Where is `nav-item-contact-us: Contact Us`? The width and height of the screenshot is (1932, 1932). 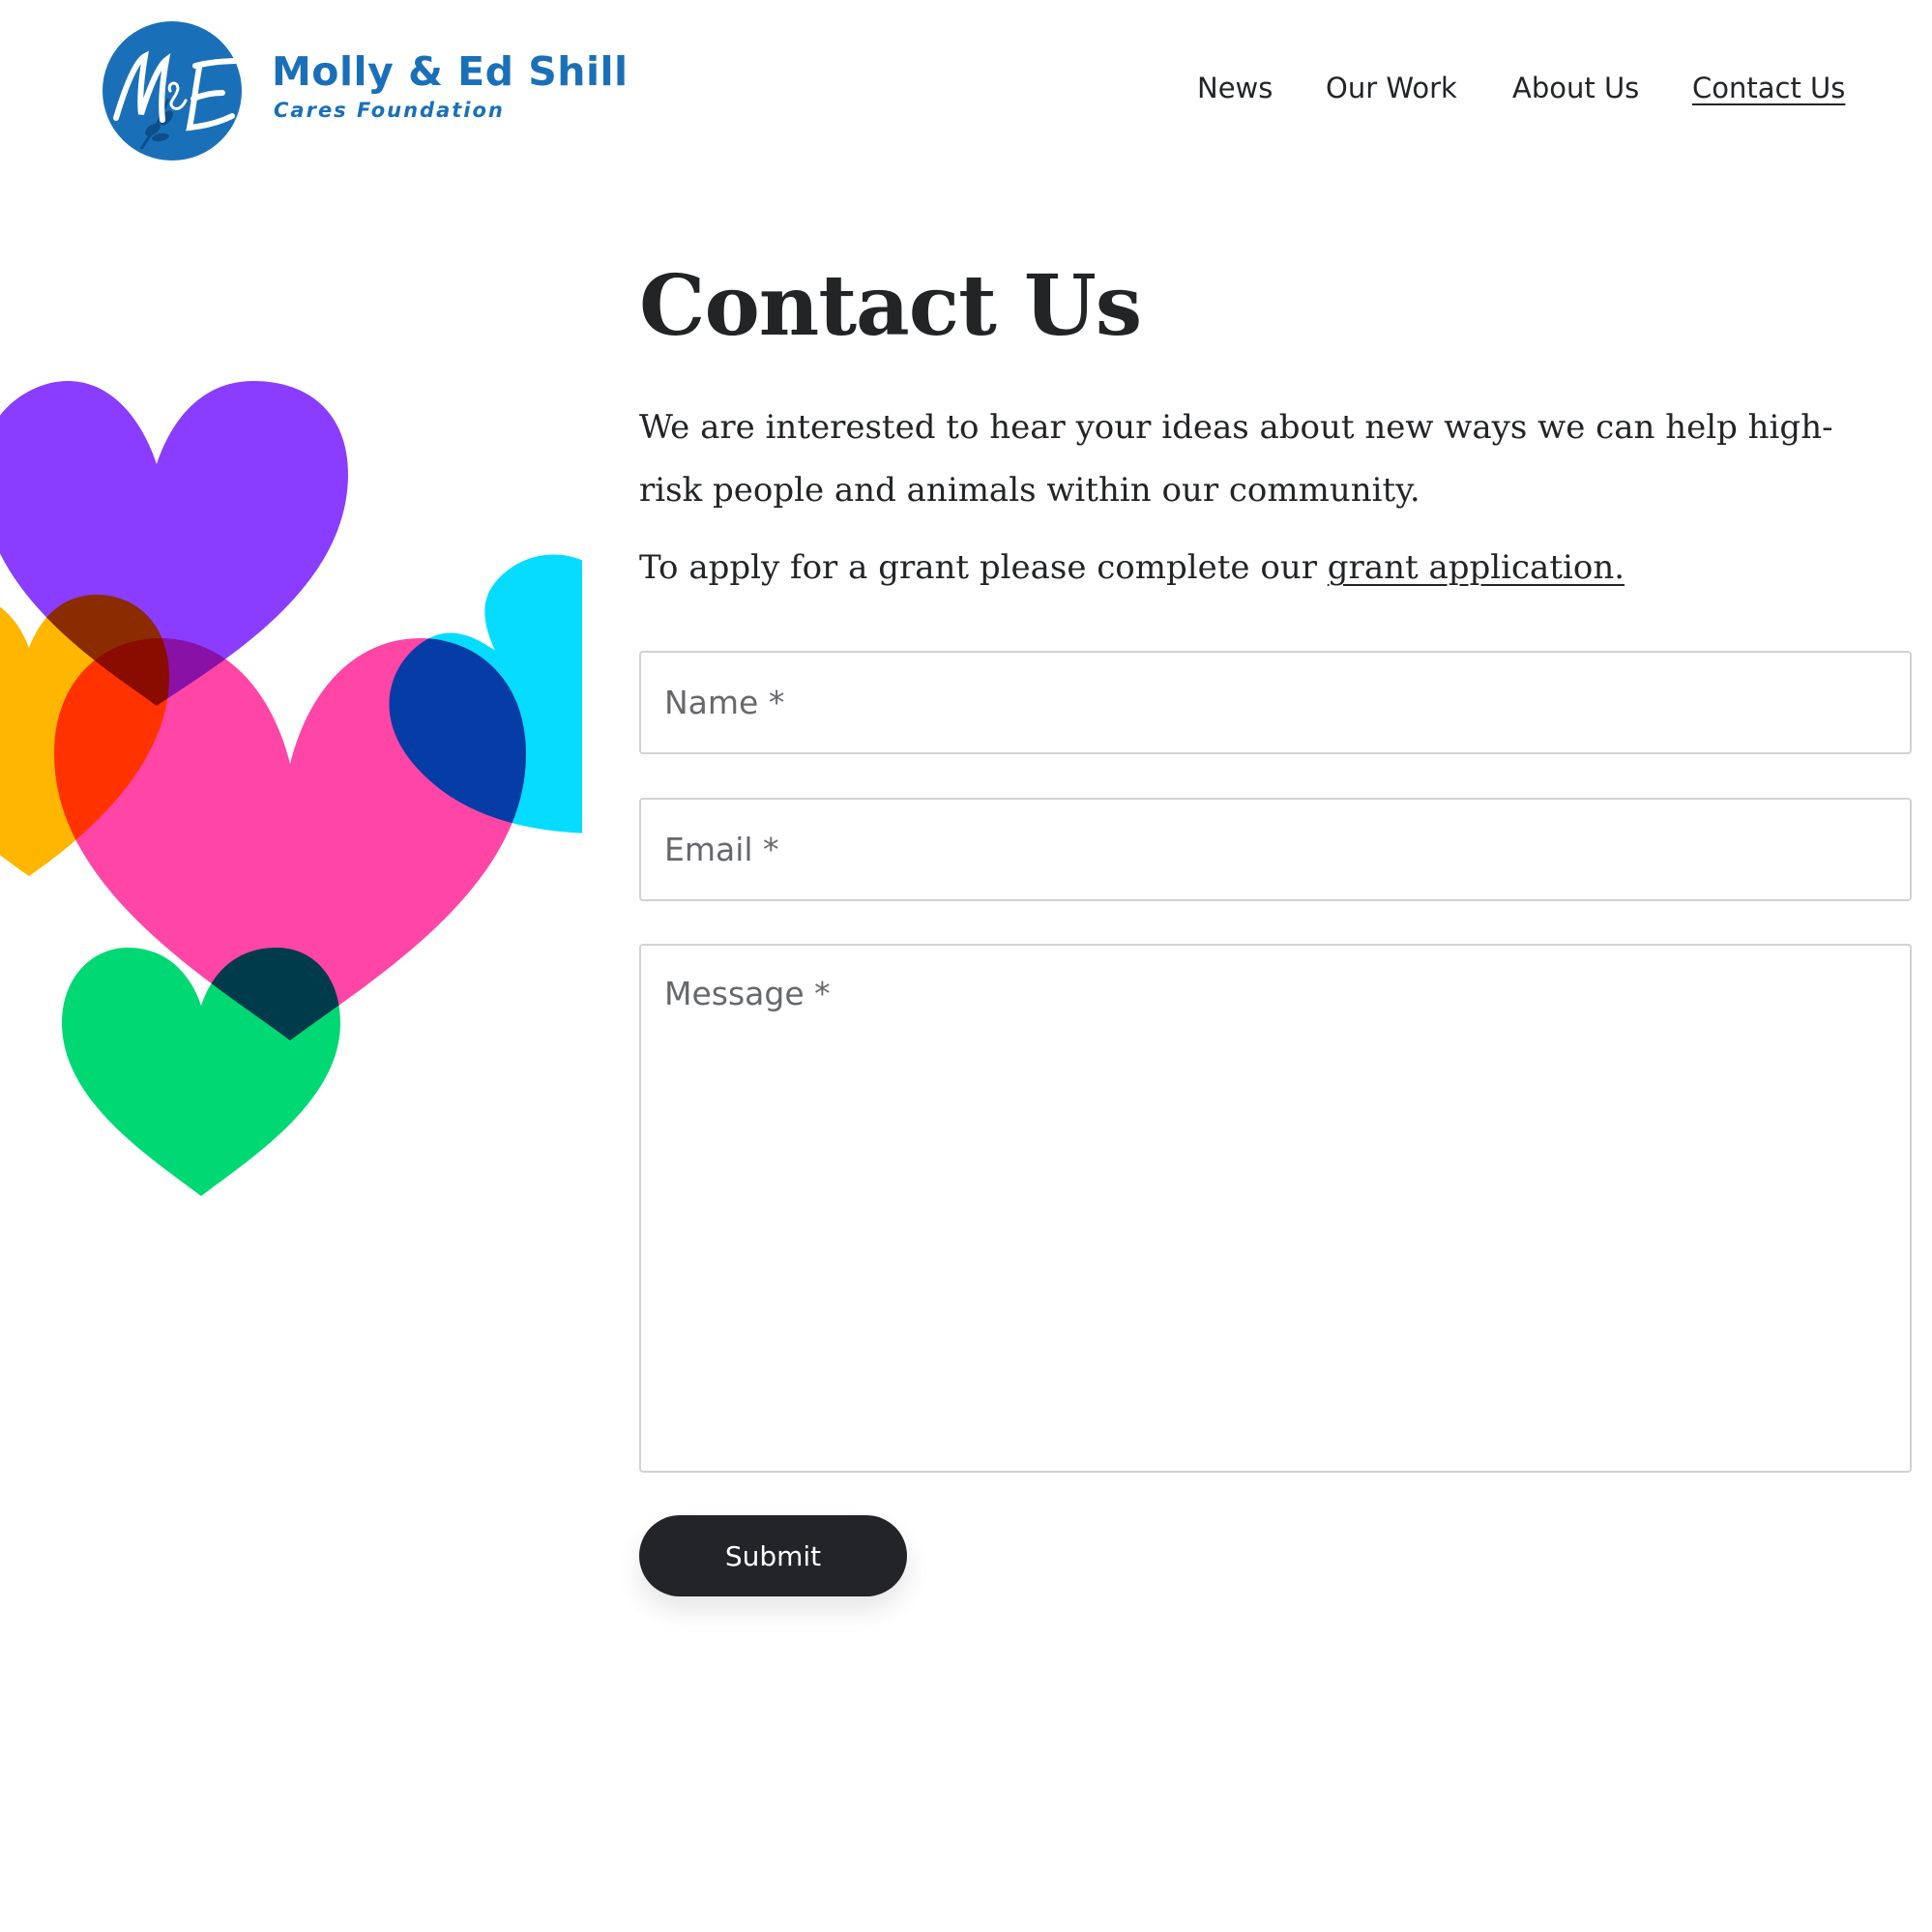
nav-item-contact-us: Contact Us is located at coordinates (1768, 88).